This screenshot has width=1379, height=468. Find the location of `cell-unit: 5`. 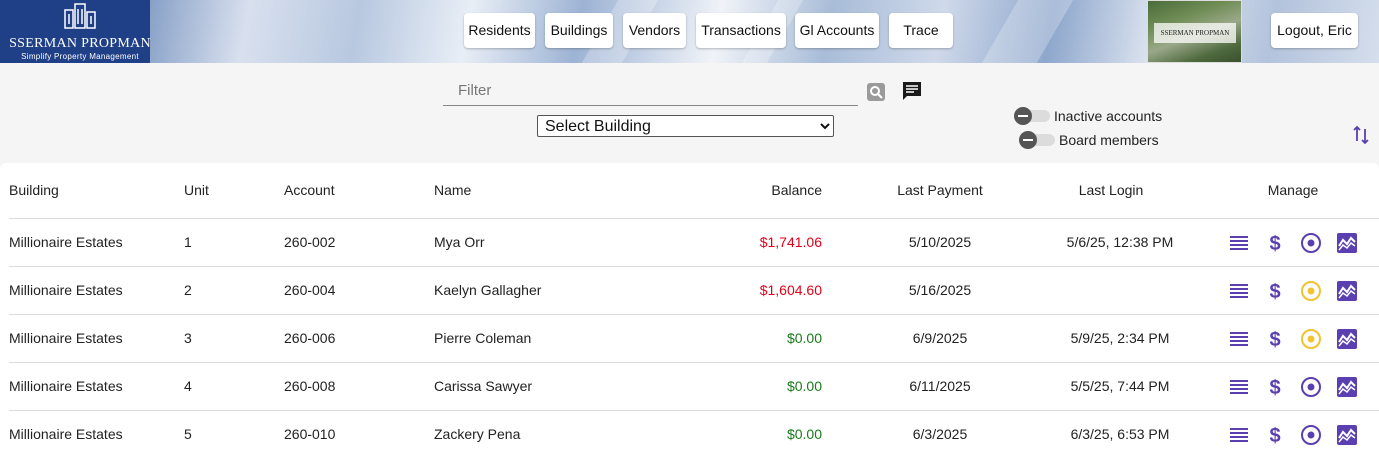

cell-unit: 5 is located at coordinates (188, 434).